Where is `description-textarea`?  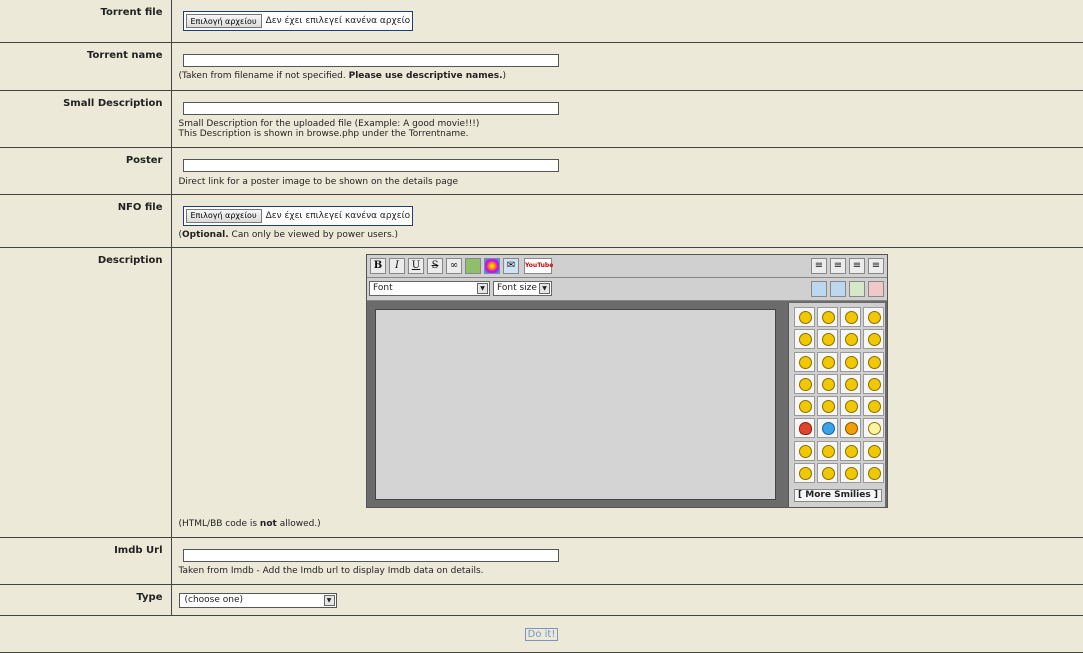
description-textarea is located at coordinates (575, 404).